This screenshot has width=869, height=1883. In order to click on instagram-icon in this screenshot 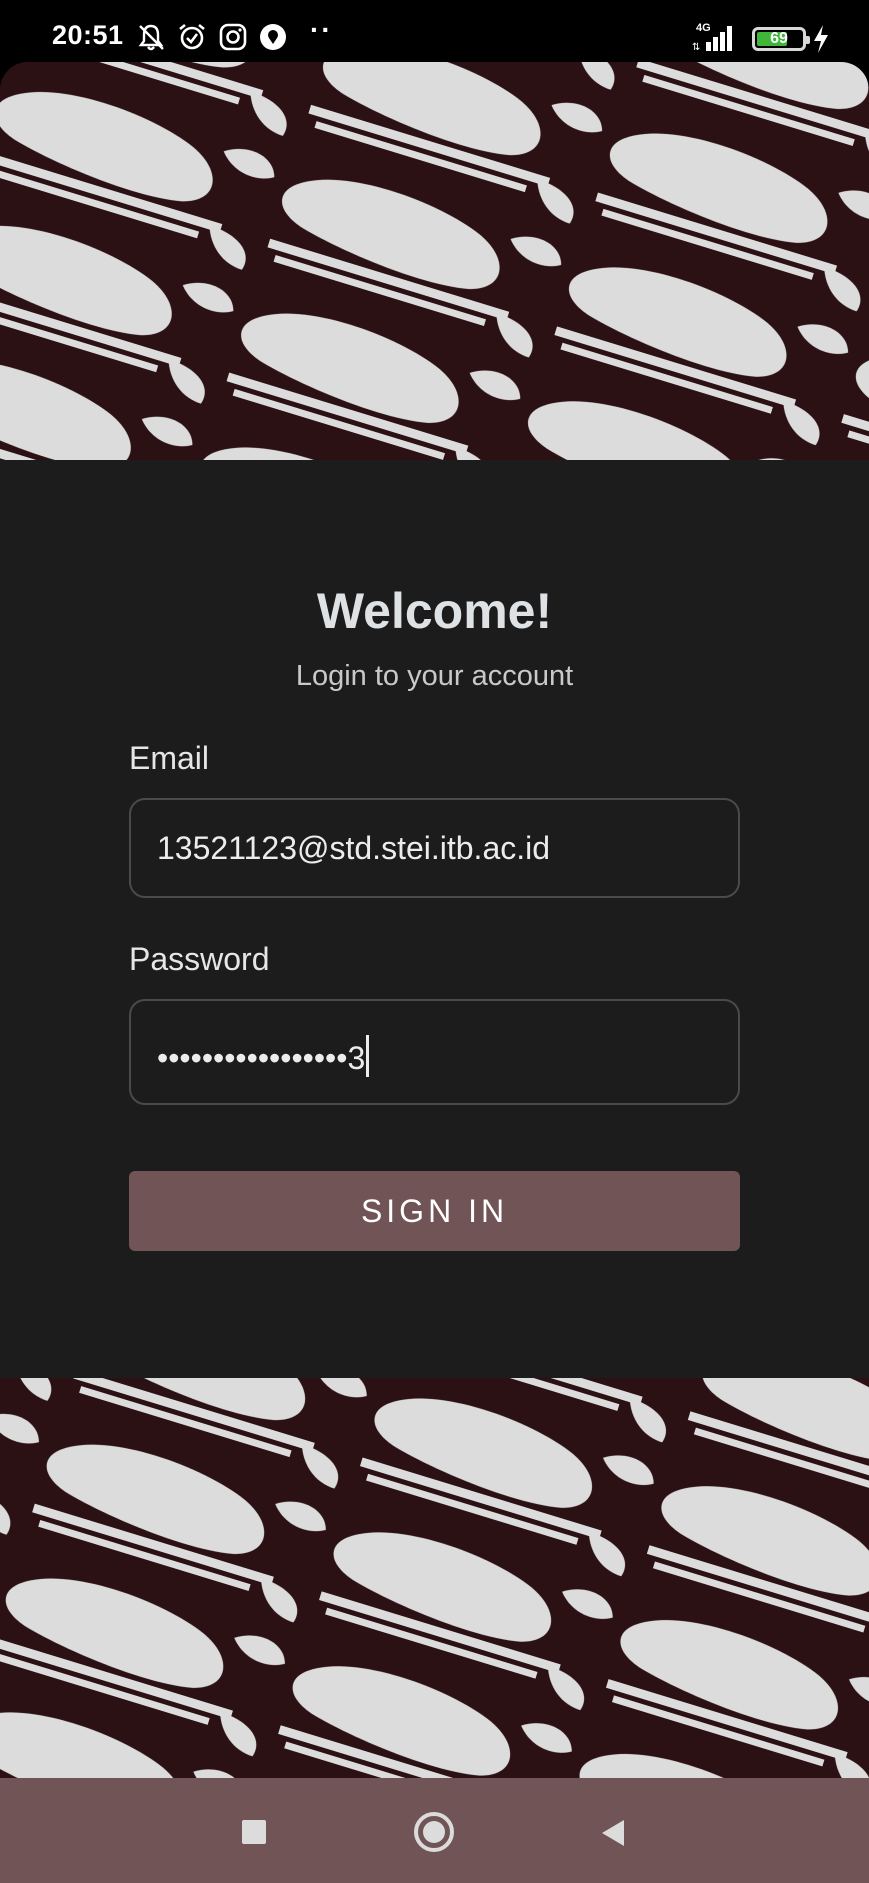, I will do `click(233, 37)`.